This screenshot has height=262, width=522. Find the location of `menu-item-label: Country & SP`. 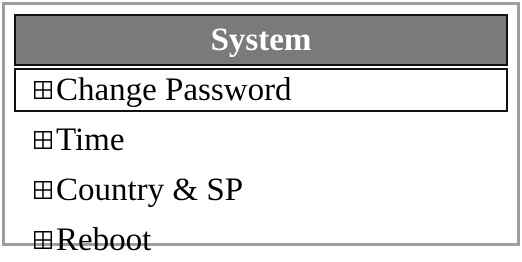

menu-item-label: Country & SP is located at coordinates (150, 190).